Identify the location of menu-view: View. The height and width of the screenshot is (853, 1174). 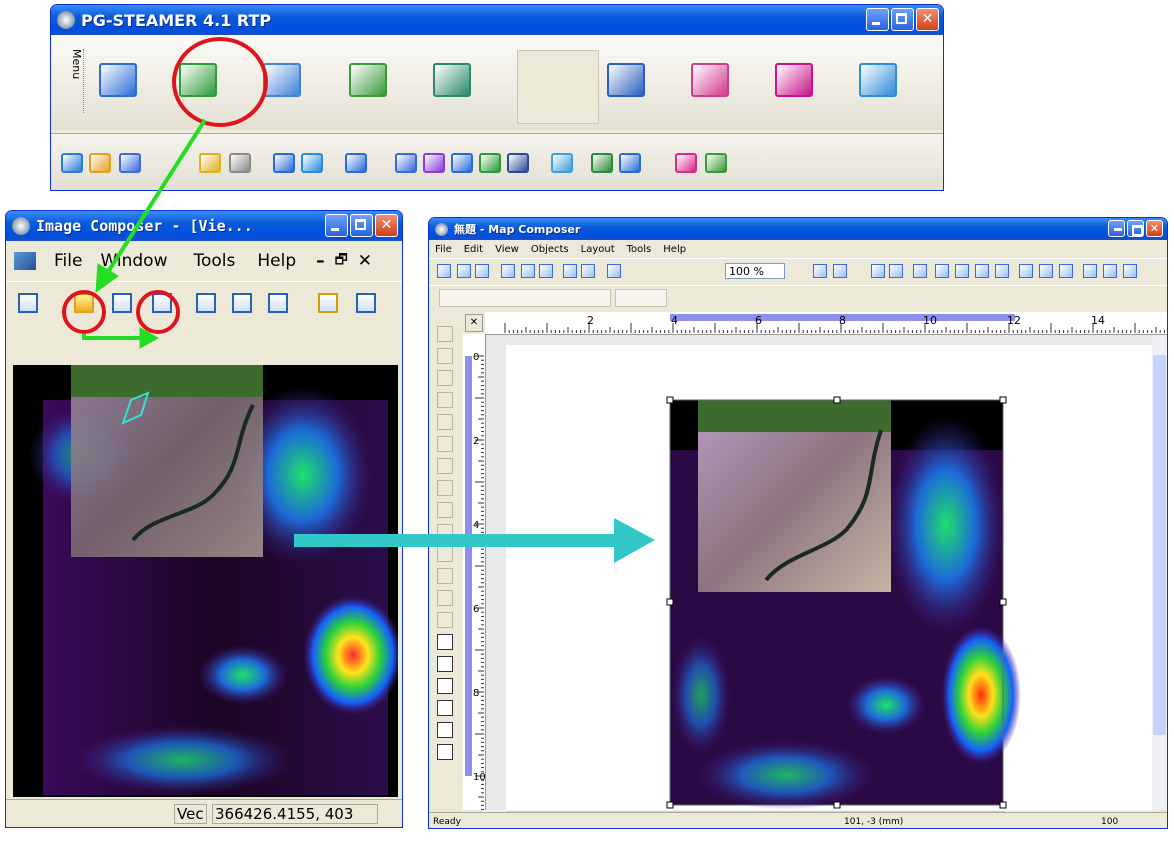
(507, 249).